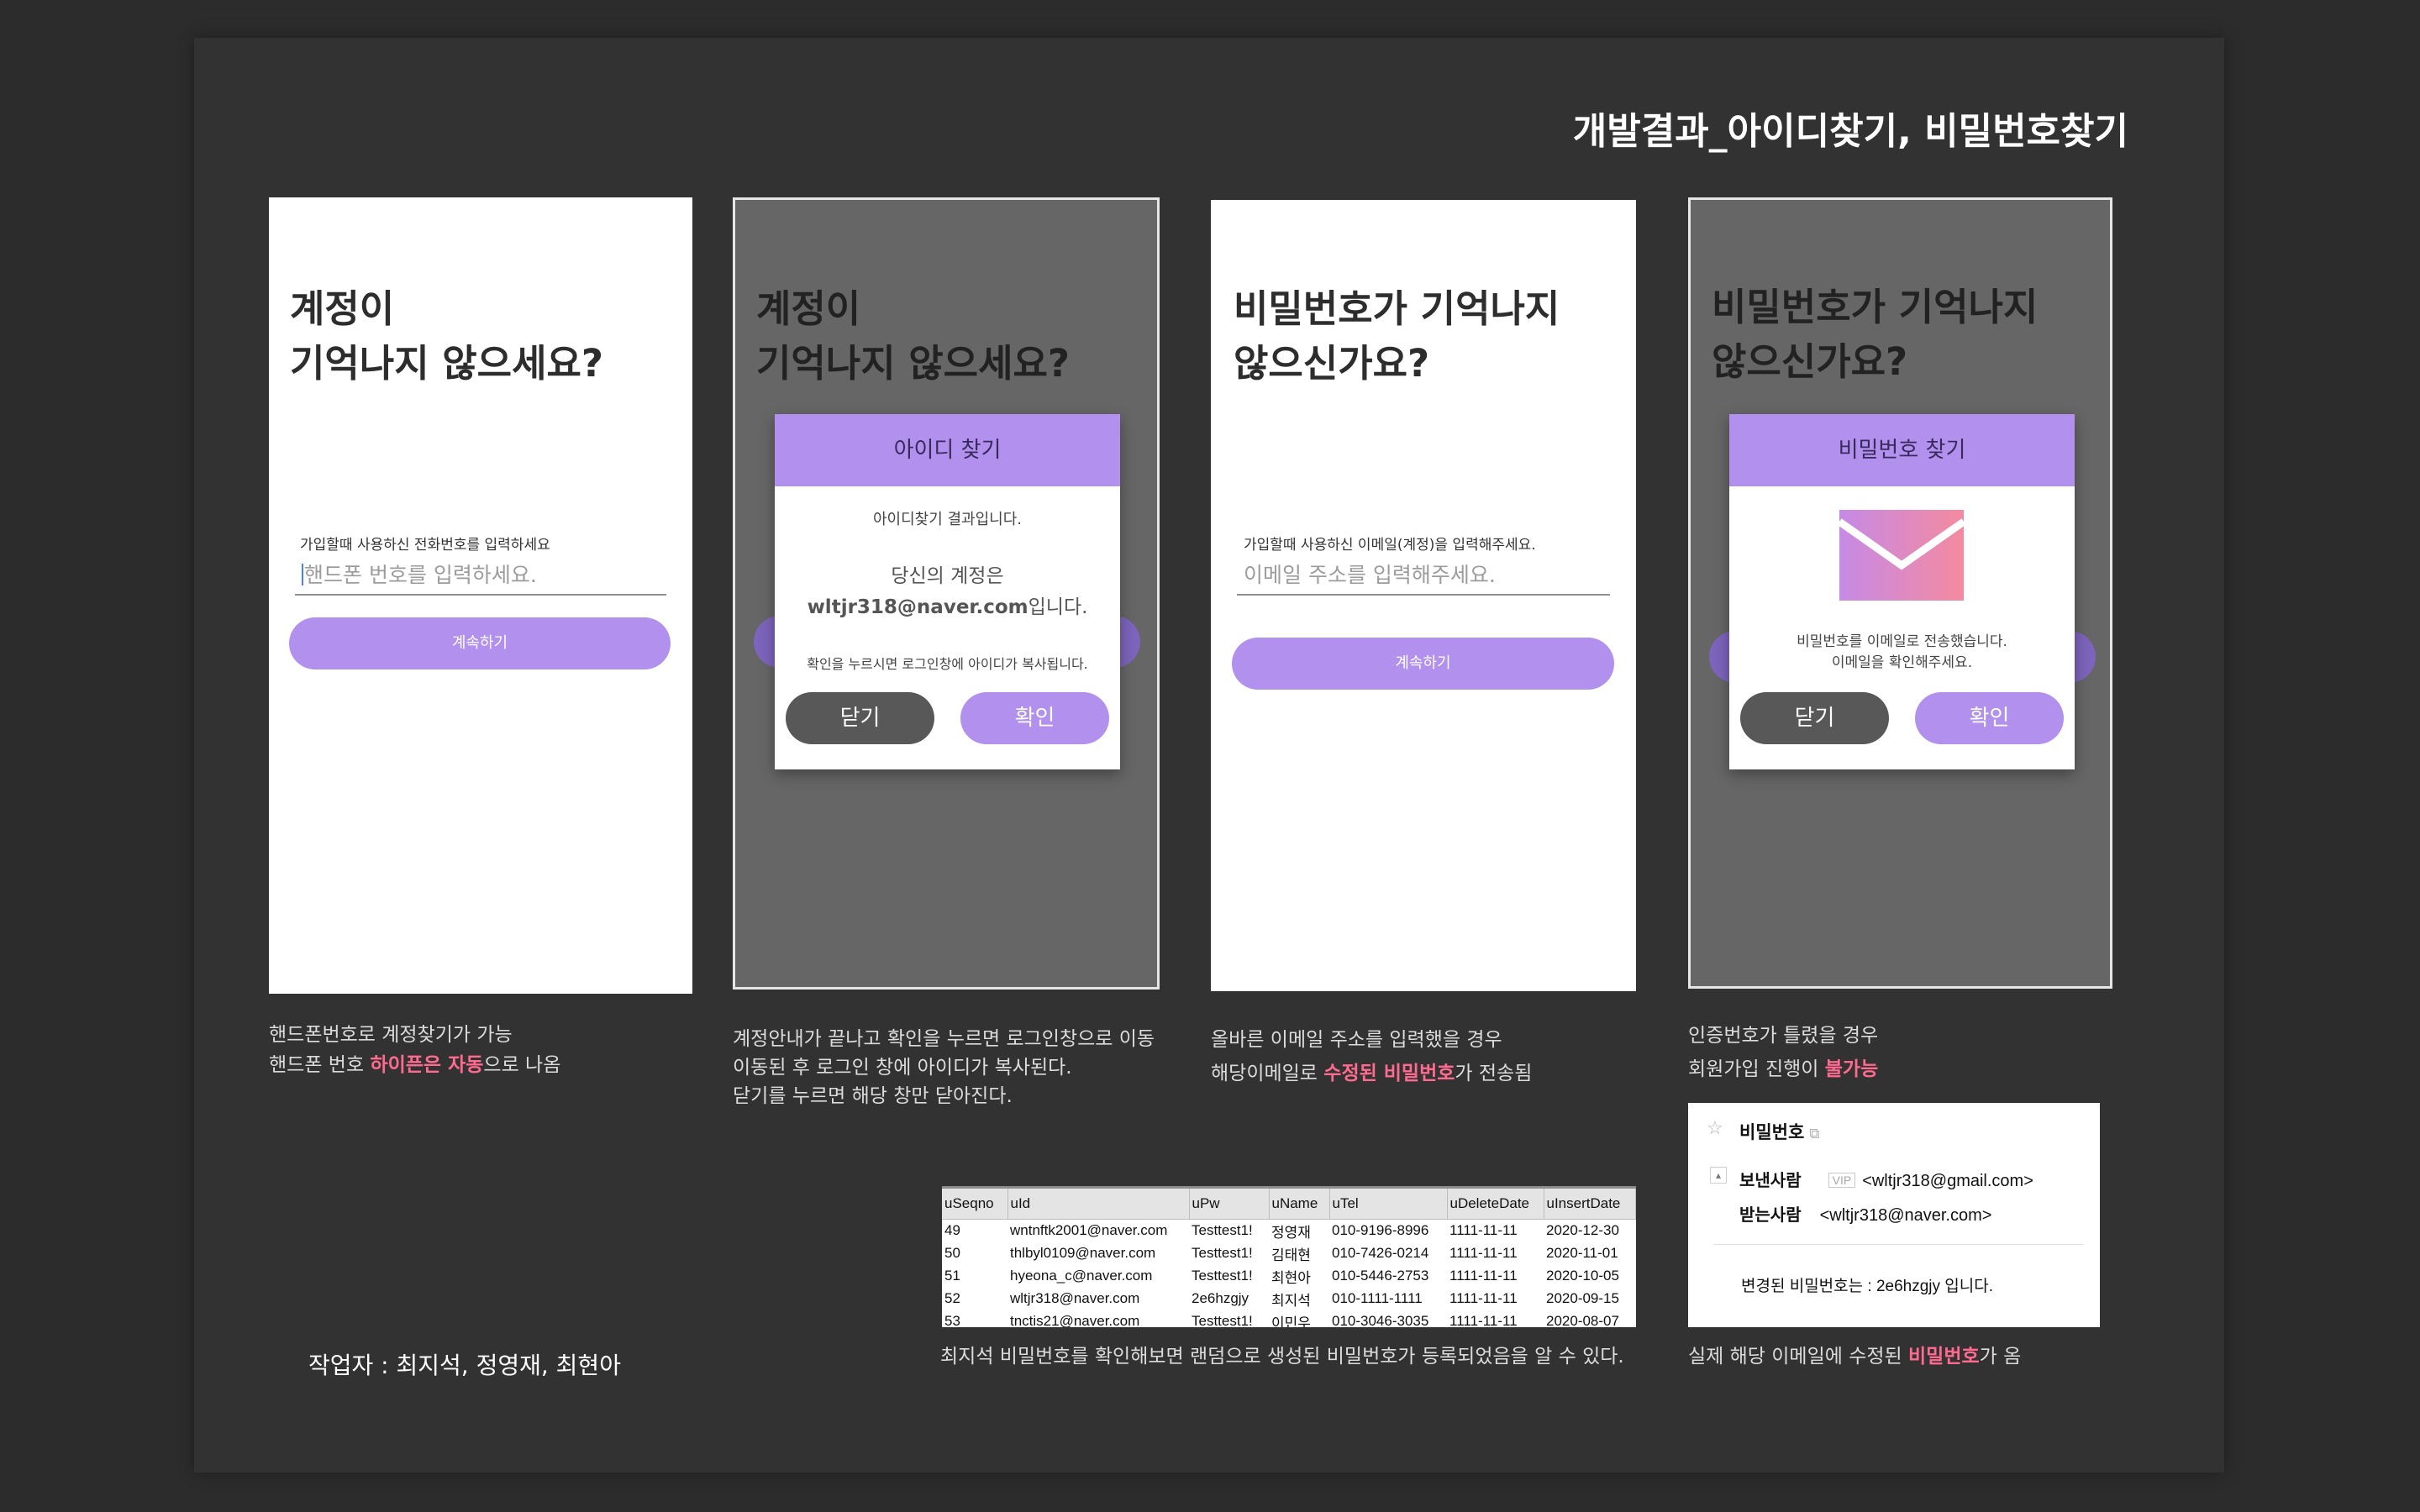  Describe the element at coordinates (1770, 1181) in the screenshot. I see `from-label: 보낸사람` at that location.